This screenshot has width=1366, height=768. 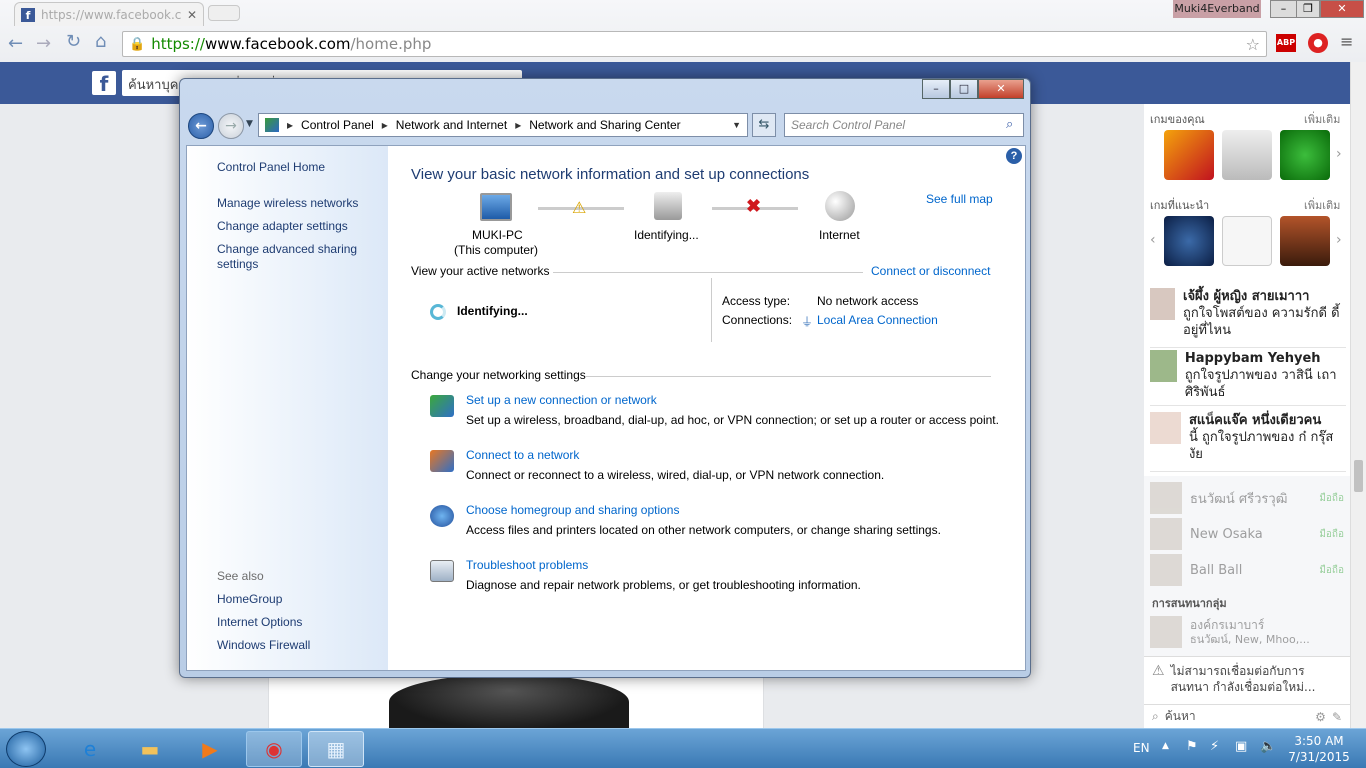 I want to click on breadcrumb-network-sharing-center: Network and Sharing Center, so click(x=604, y=125).